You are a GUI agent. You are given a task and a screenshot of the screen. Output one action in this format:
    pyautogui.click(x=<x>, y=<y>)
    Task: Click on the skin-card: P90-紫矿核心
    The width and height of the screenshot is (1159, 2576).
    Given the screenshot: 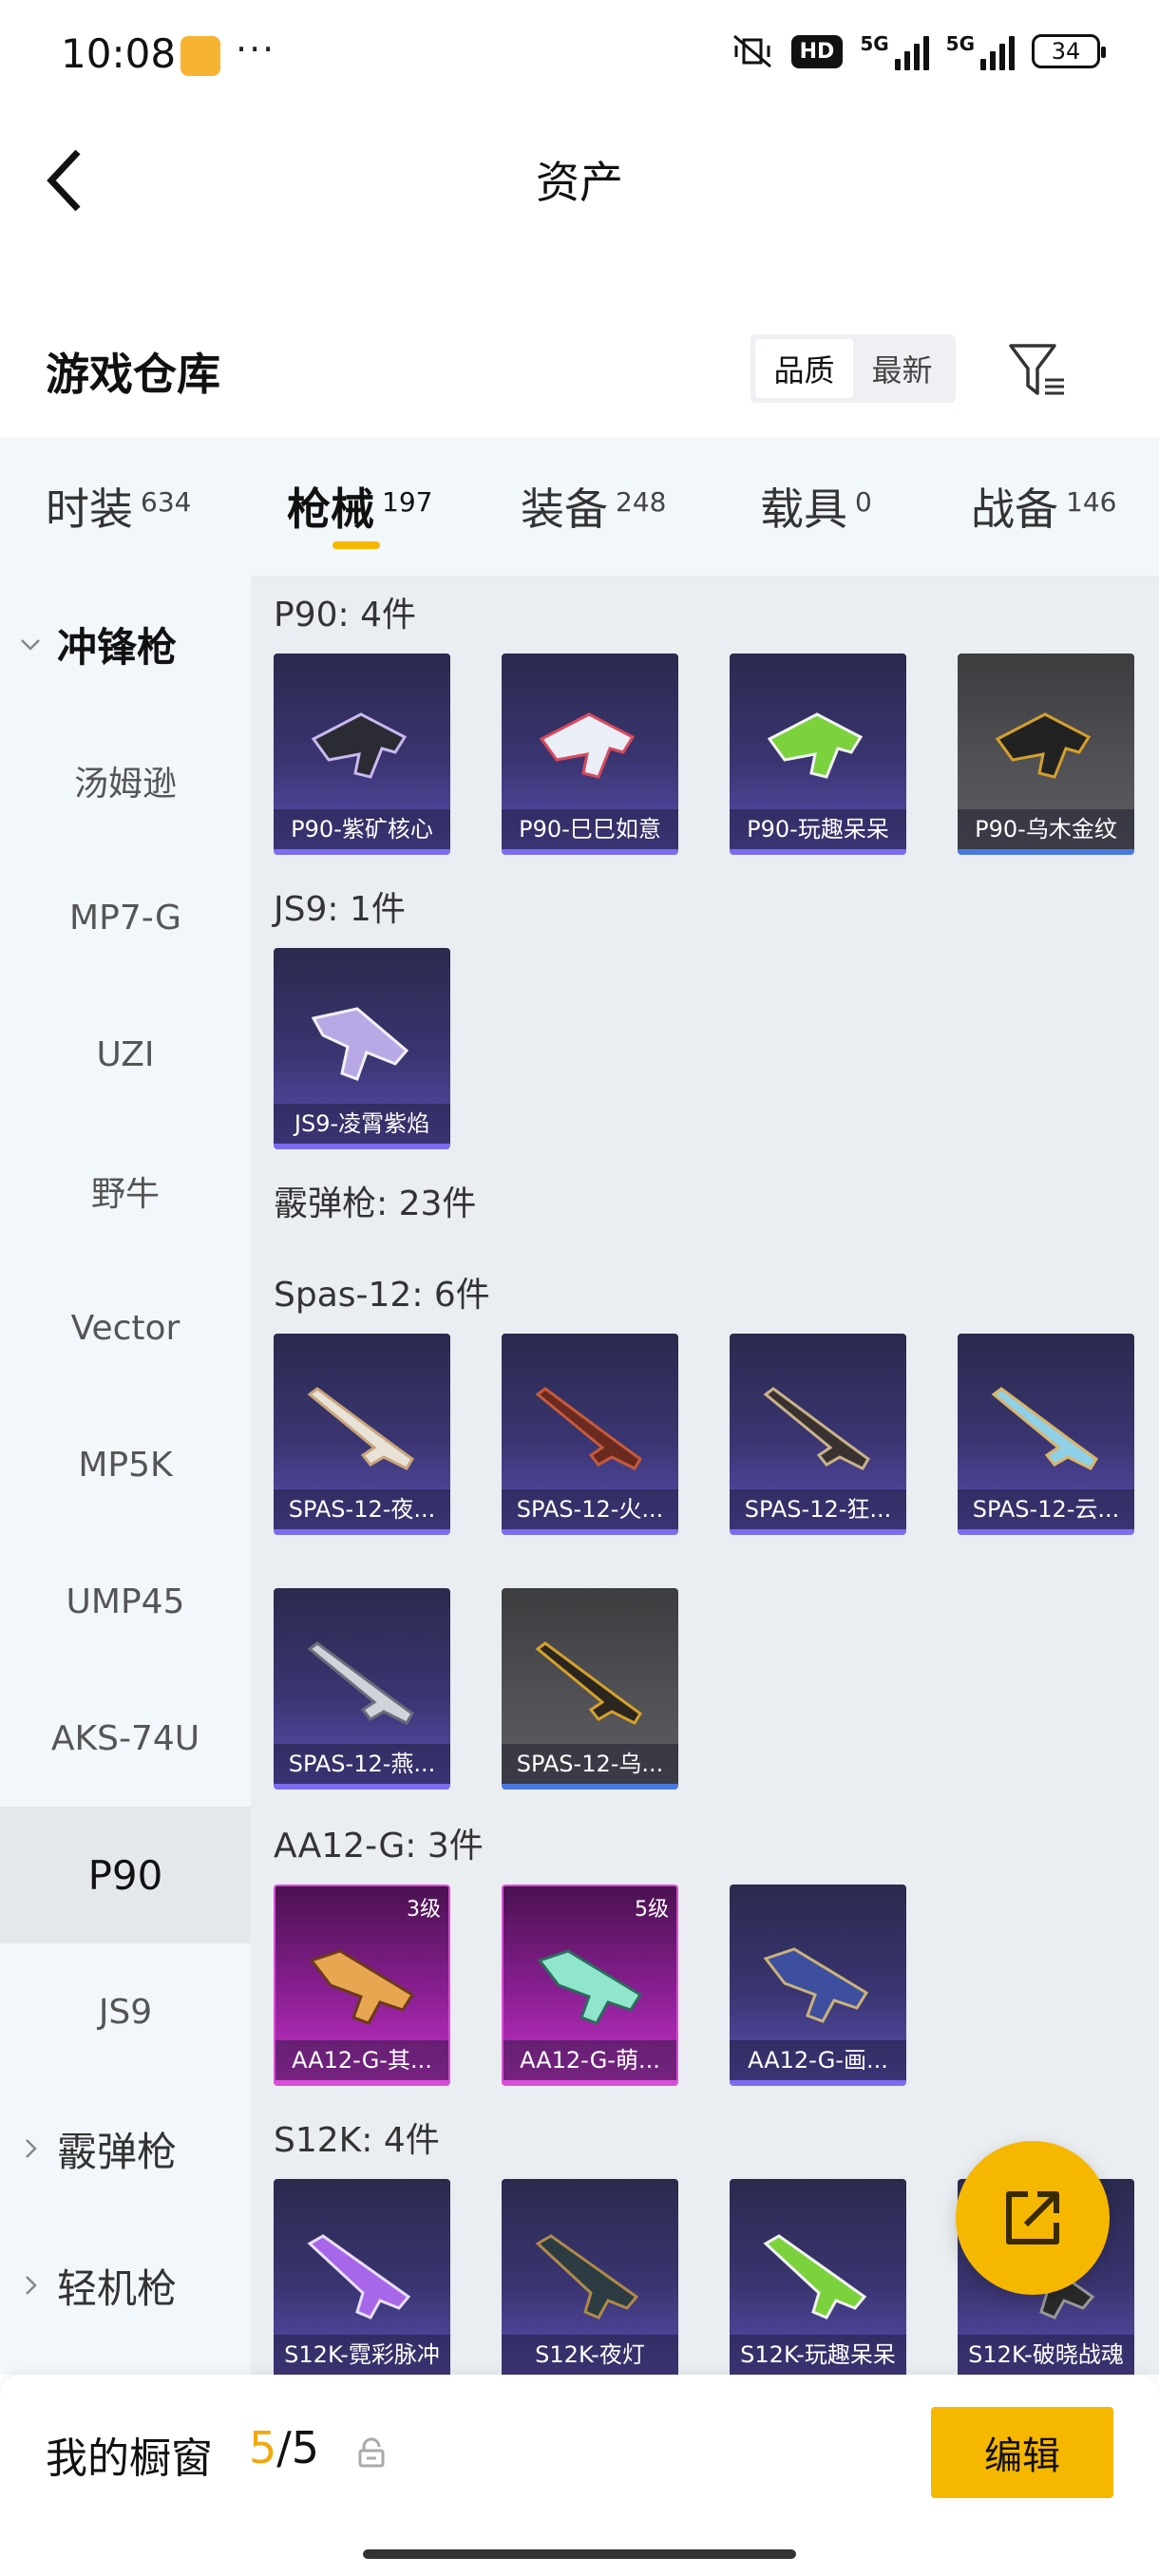 What is the action you would take?
    pyautogui.click(x=362, y=754)
    